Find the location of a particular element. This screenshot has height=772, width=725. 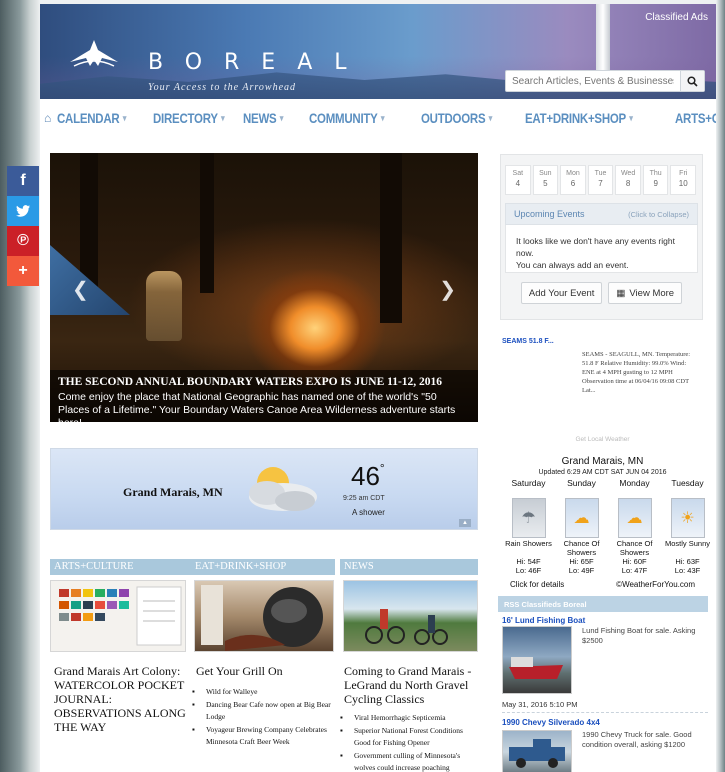

weather-credit-link: ©WeatherForYou.com is located at coordinates (655, 584).